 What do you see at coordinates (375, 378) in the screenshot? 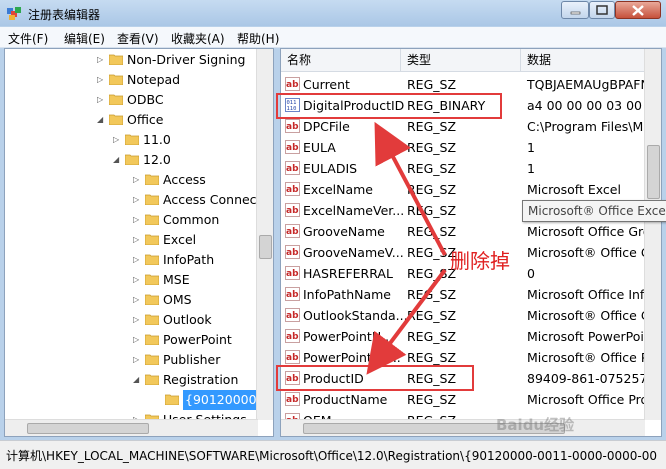
I see `highlight-productid` at bounding box center [375, 378].